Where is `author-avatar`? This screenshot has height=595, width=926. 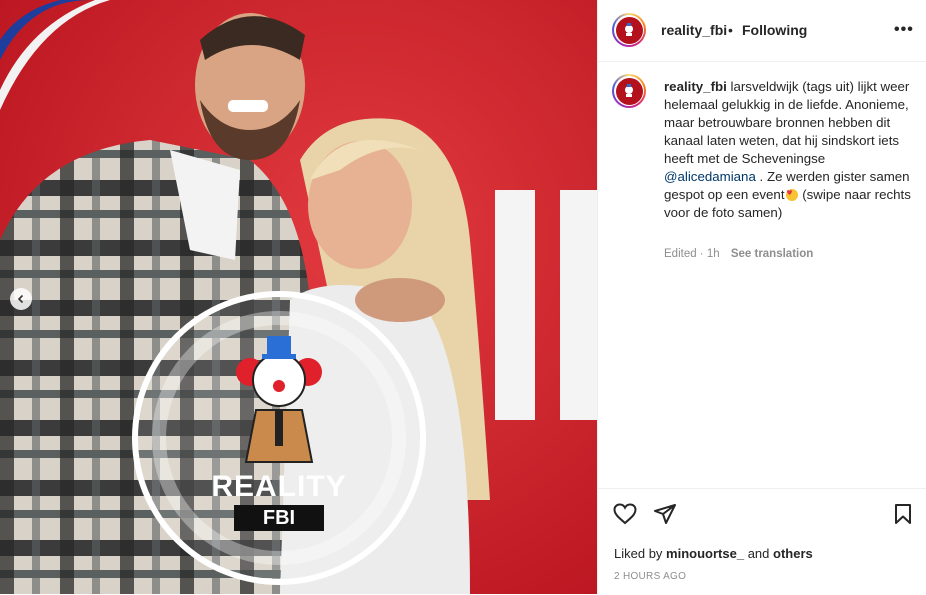 author-avatar is located at coordinates (629, 30).